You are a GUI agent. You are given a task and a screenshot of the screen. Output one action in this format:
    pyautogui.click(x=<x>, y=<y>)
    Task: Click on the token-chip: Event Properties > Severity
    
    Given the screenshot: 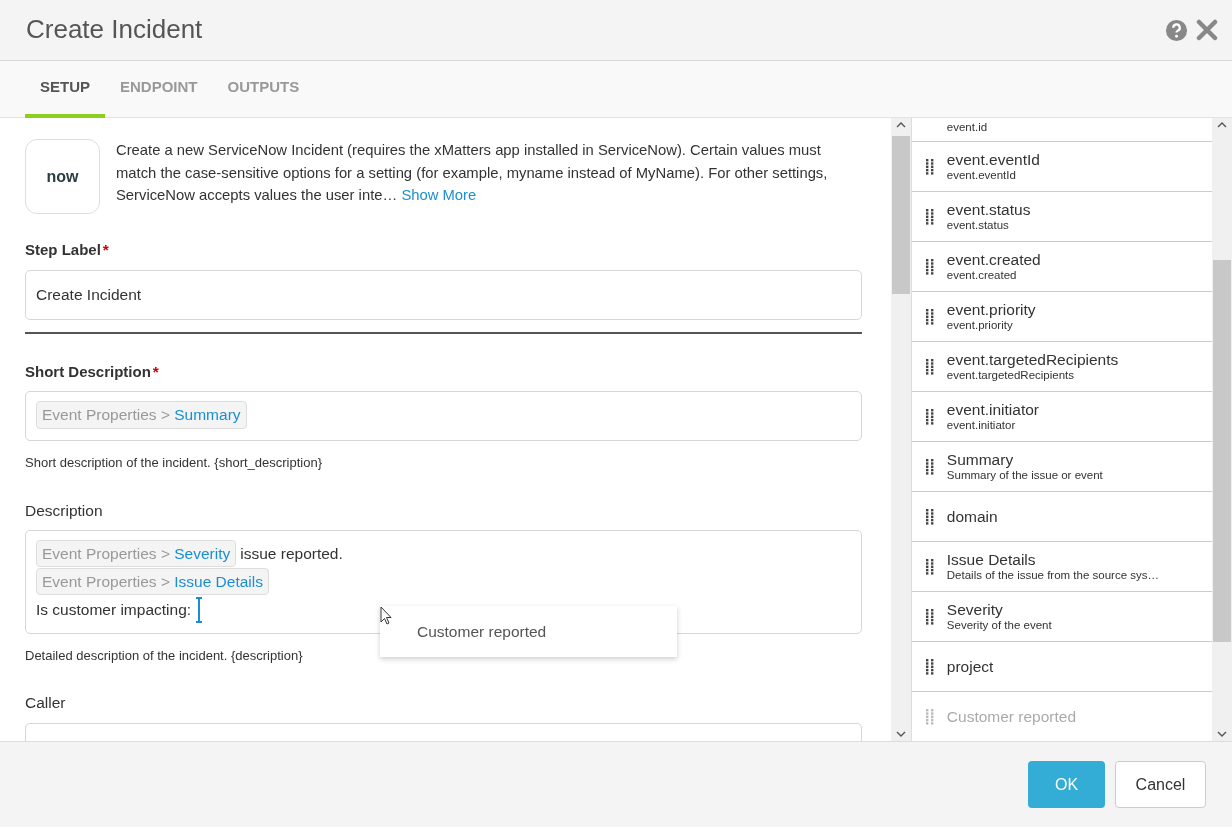 What is the action you would take?
    pyautogui.click(x=136, y=554)
    